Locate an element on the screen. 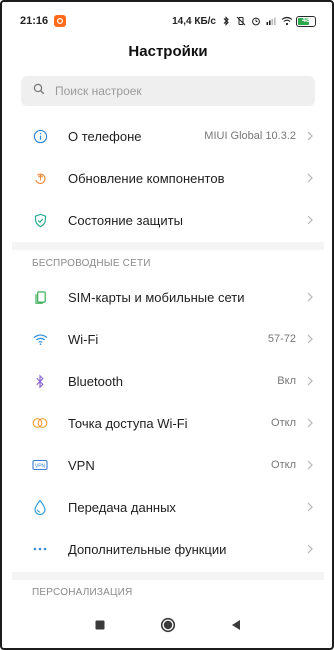  more-icon is located at coordinates (40, 549).